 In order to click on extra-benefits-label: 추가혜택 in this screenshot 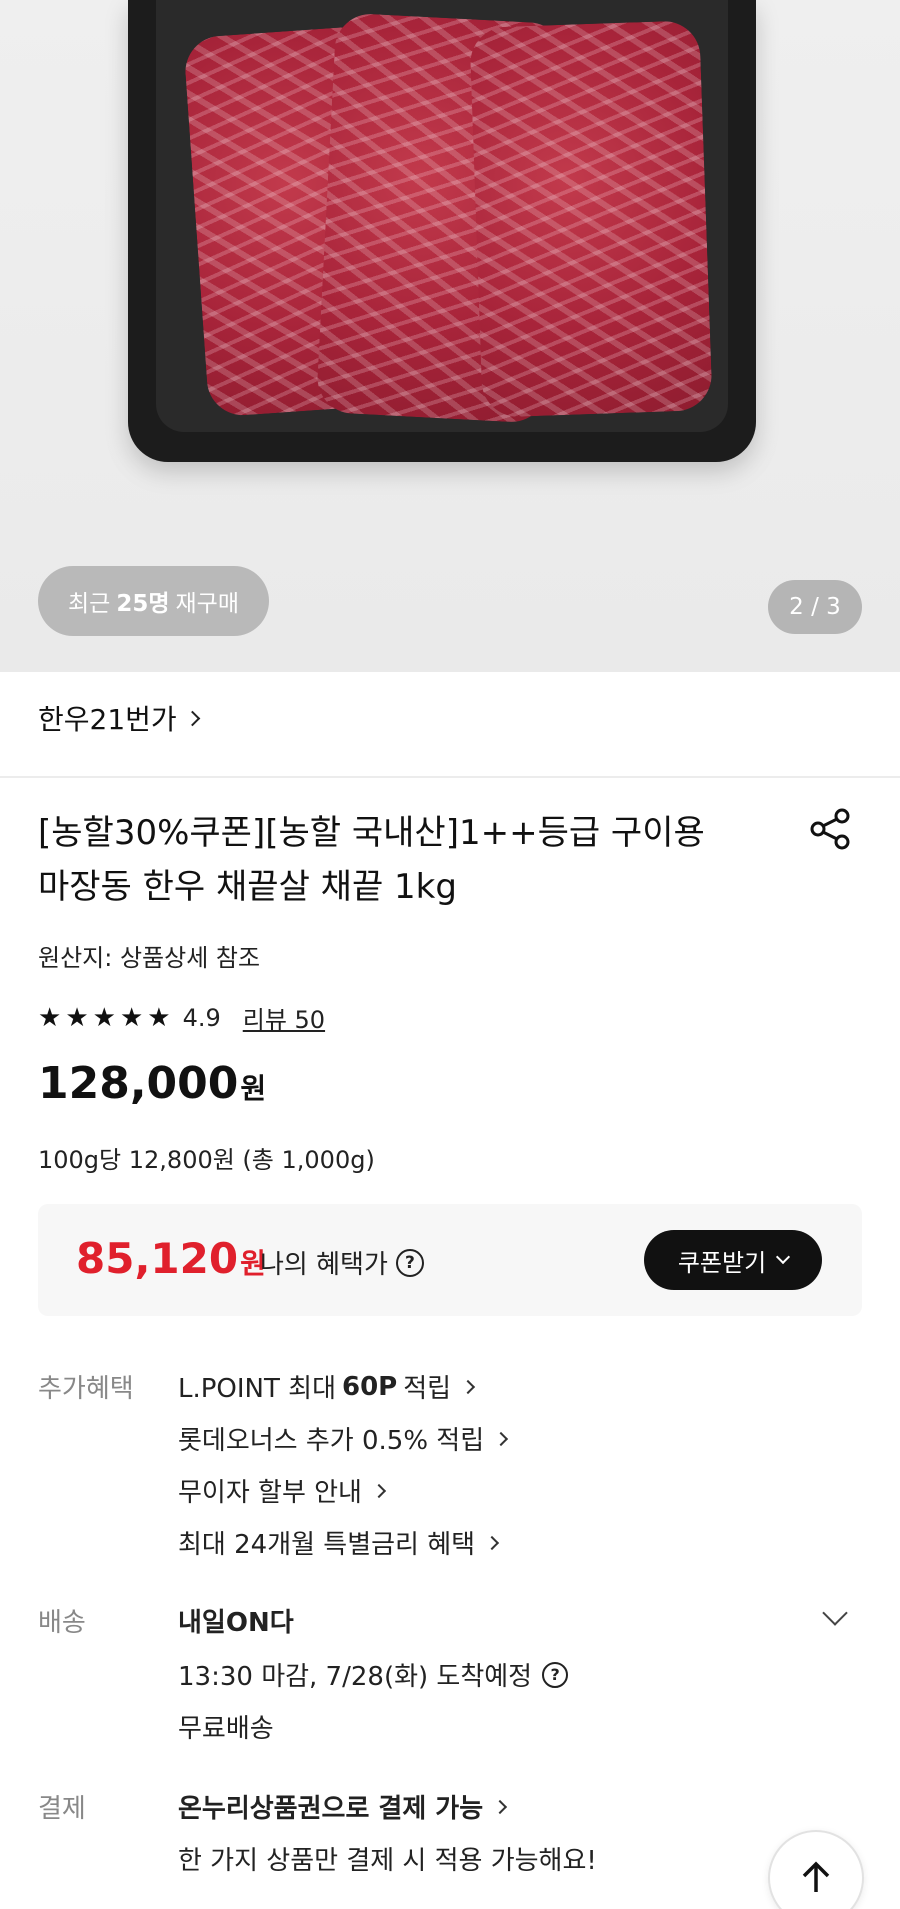, I will do `click(86, 1389)`.